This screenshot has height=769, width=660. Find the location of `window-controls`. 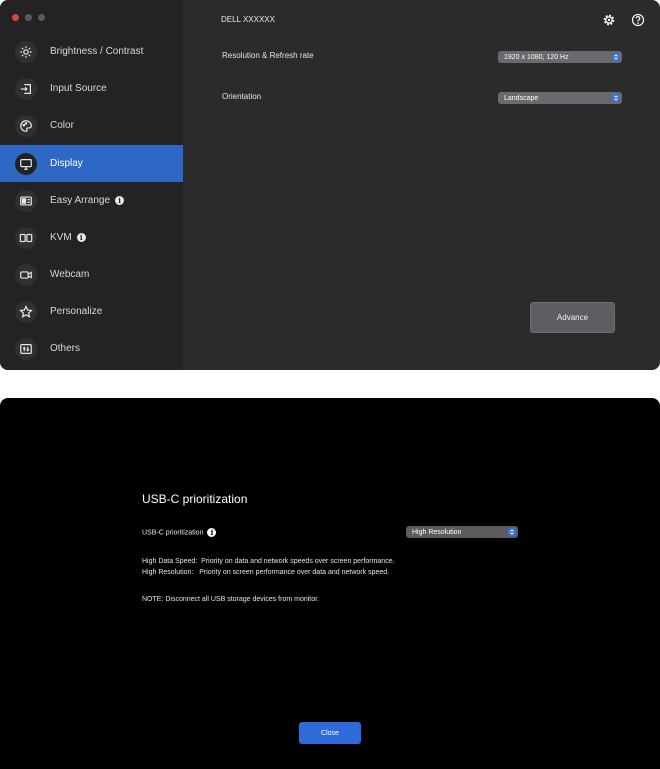

window-controls is located at coordinates (28, 17).